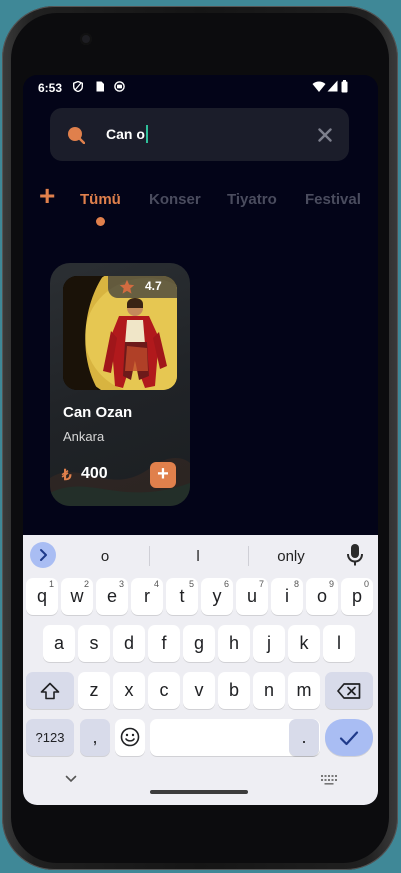  Describe the element at coordinates (164, 690) in the screenshot. I see `key-c: c` at that location.